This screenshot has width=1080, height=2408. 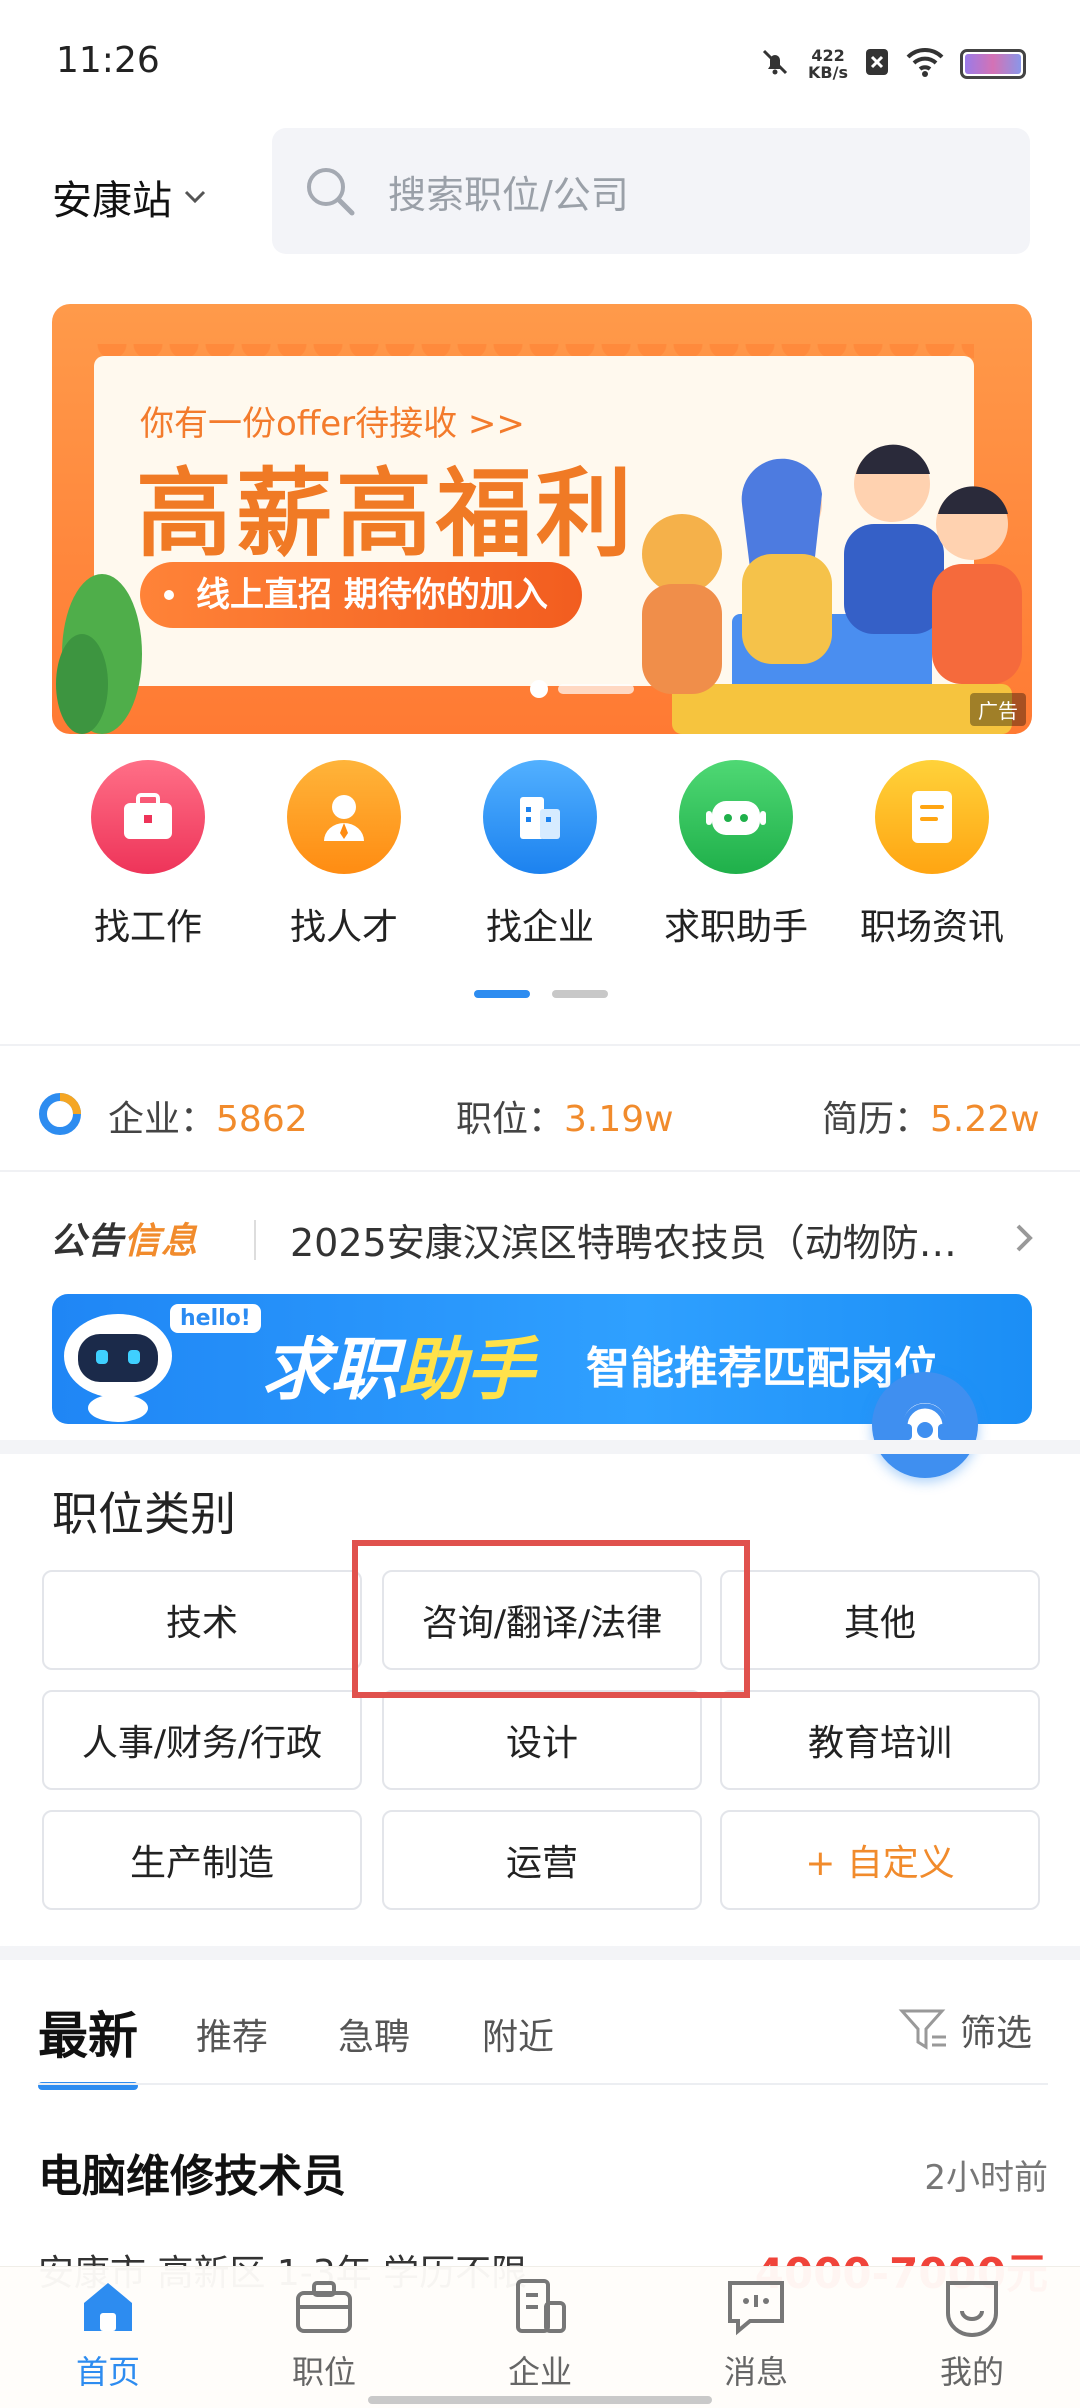 What do you see at coordinates (619, 1119) in the screenshot?
I see `stat-jobs-value: 3.19w` at bounding box center [619, 1119].